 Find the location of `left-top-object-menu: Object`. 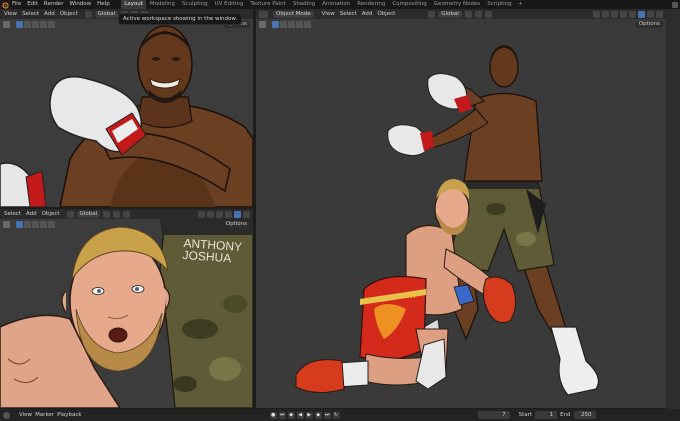

left-top-object-menu: Object is located at coordinates (69, 14).